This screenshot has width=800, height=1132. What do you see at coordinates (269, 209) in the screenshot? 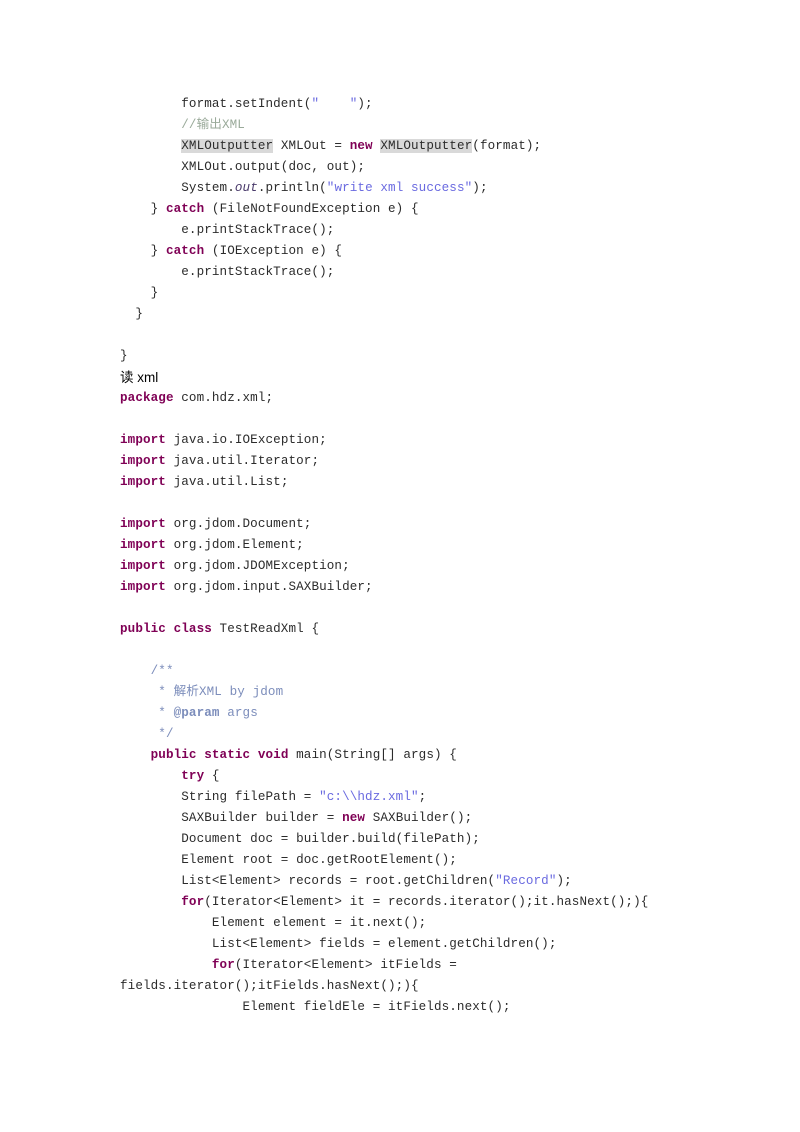
I see `code-line: } catch (FileNotFoundException e) {` at bounding box center [269, 209].